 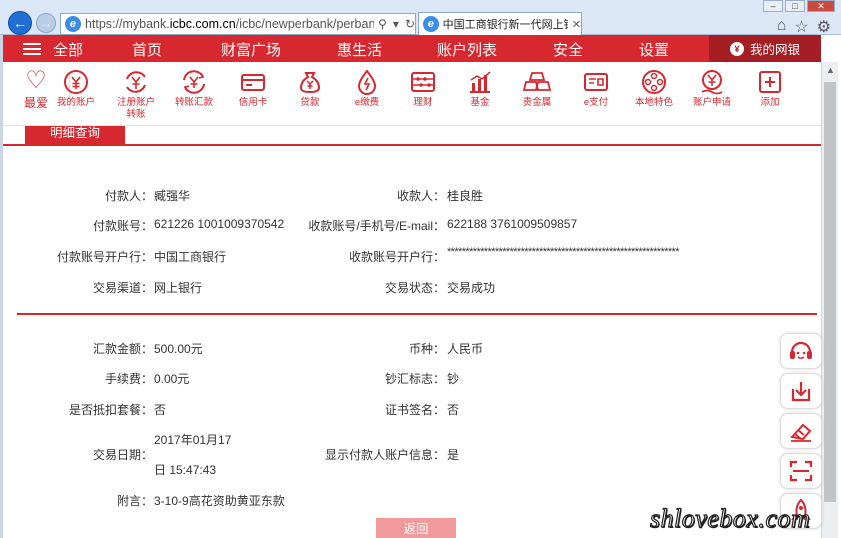 I want to click on package-value: 否, so click(x=160, y=410).